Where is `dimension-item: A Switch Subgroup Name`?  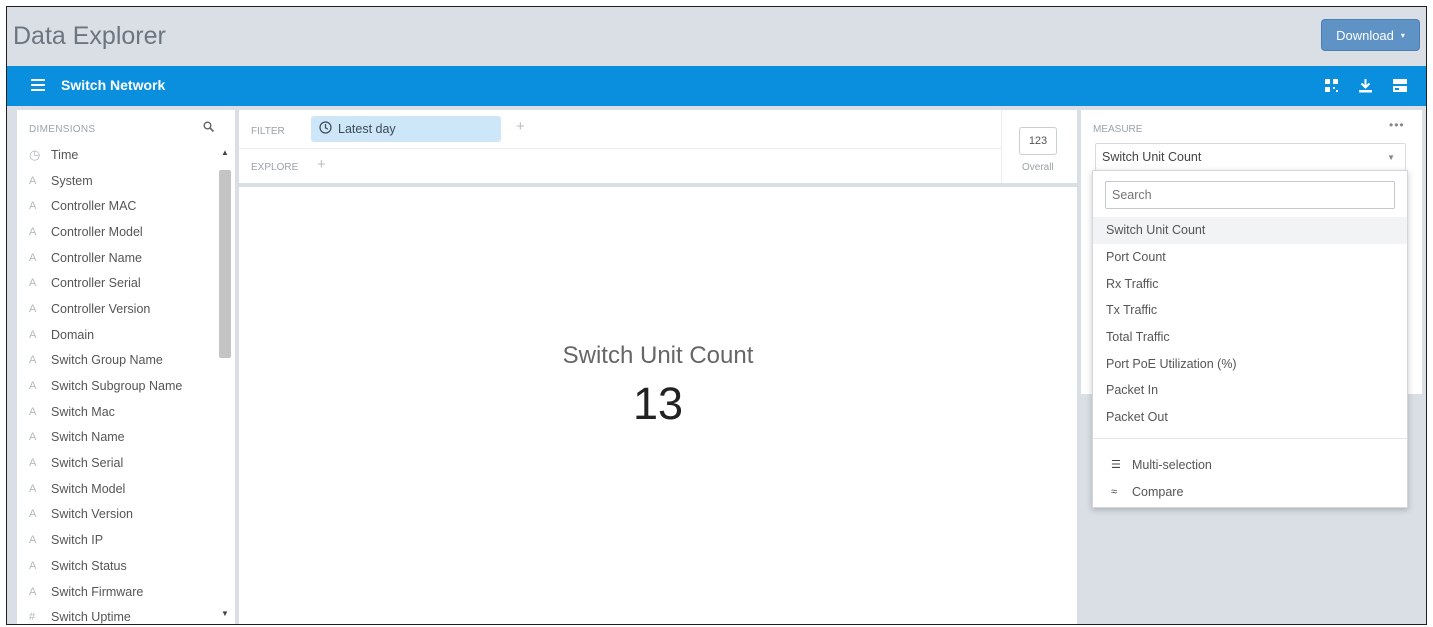
dimension-item: A Switch Subgroup Name is located at coordinates (122, 386).